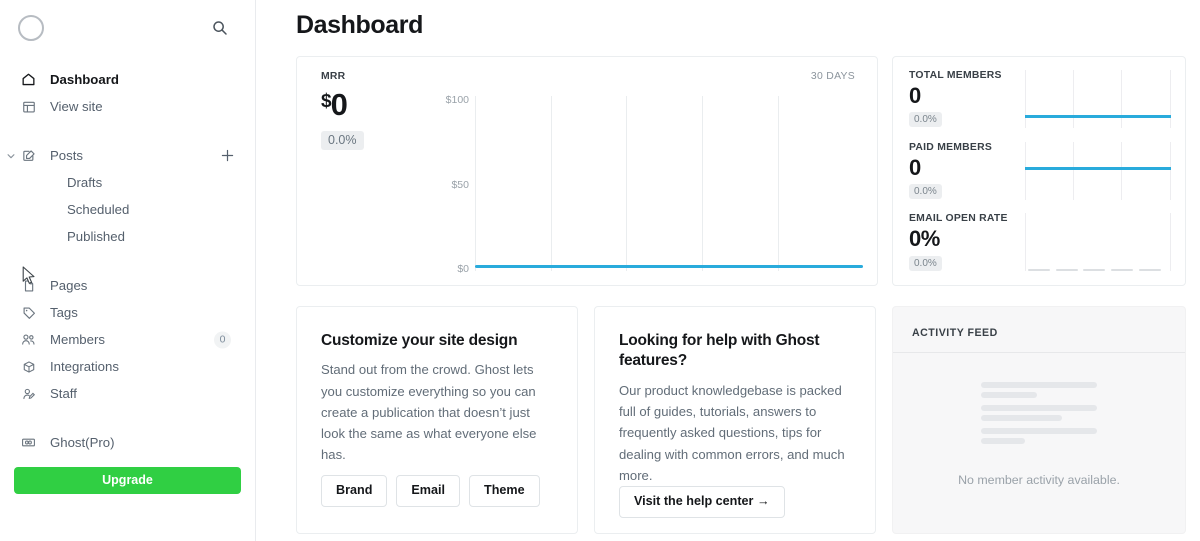  I want to click on activity-feed-empty-text: No member activity available., so click(1039, 479).